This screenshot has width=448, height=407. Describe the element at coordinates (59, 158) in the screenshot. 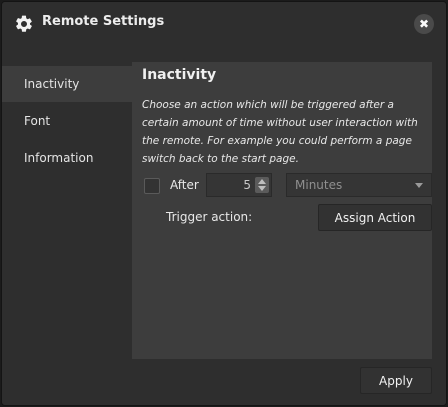

I see `sidebar-item-label: Information` at that location.